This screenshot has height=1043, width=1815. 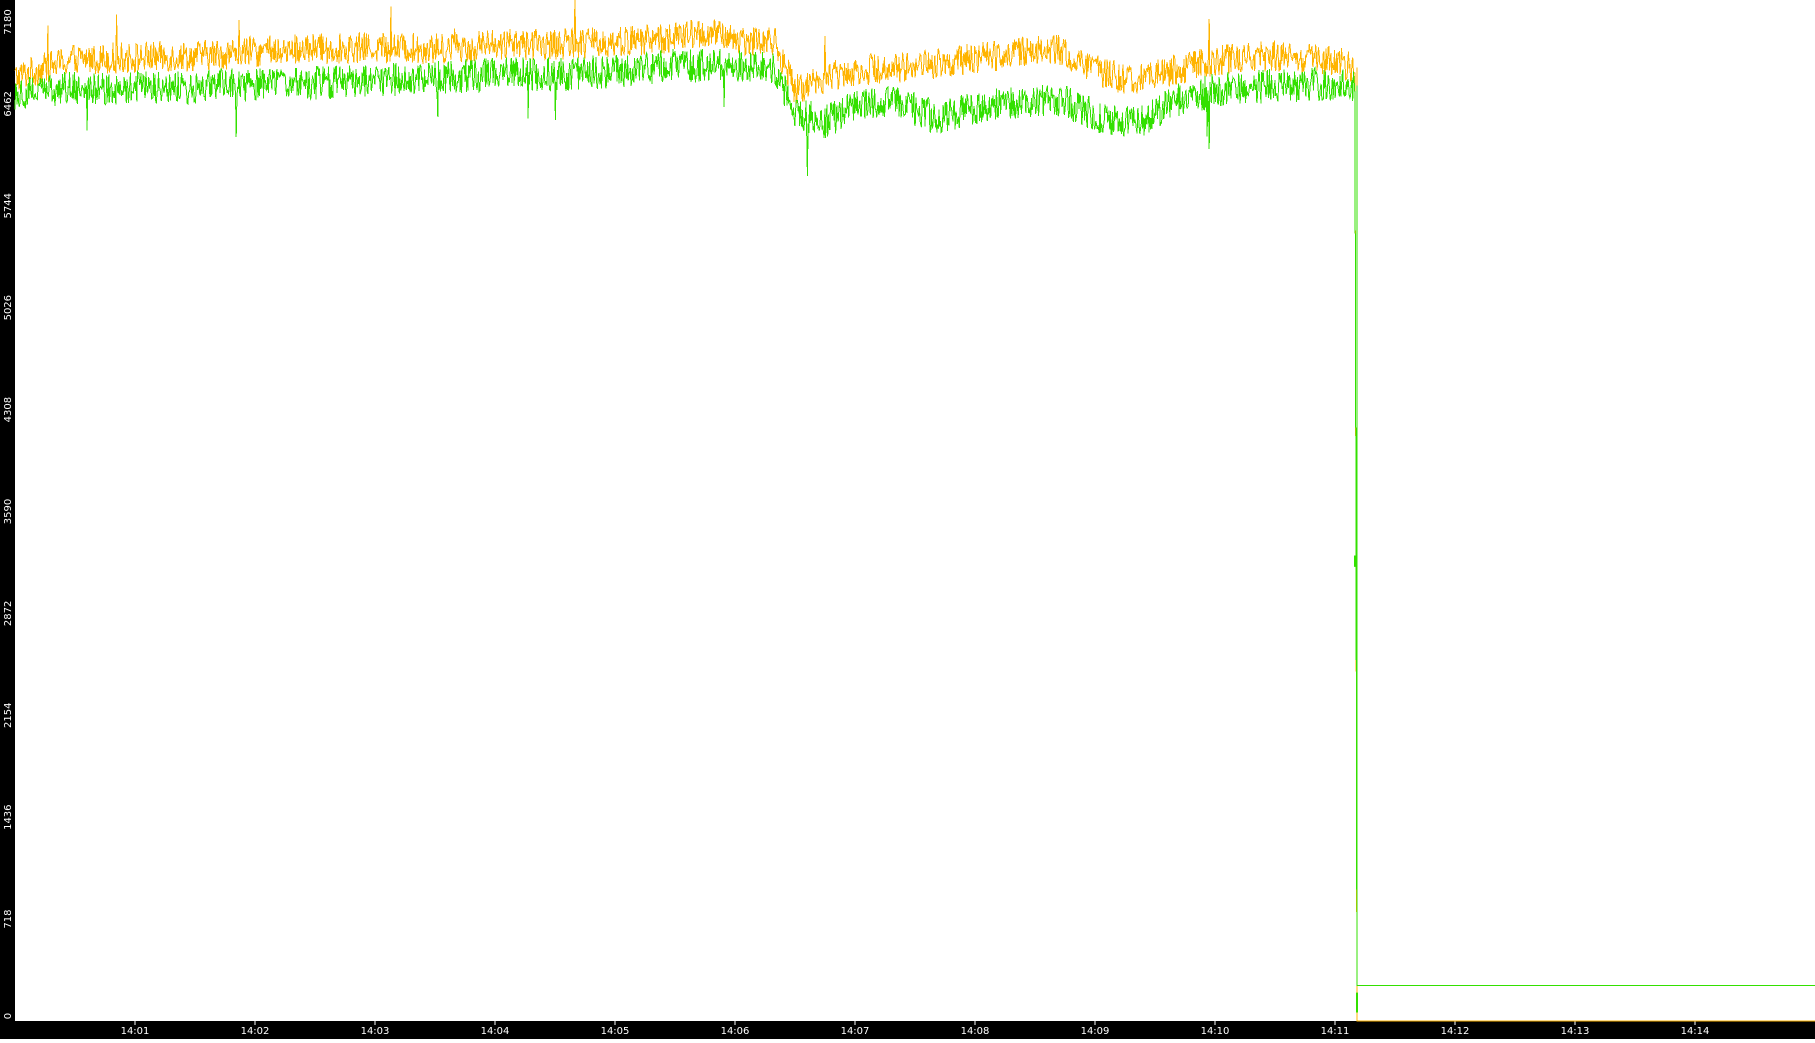 What do you see at coordinates (8, 715) in the screenshot?
I see `y-tick-label: 2154` at bounding box center [8, 715].